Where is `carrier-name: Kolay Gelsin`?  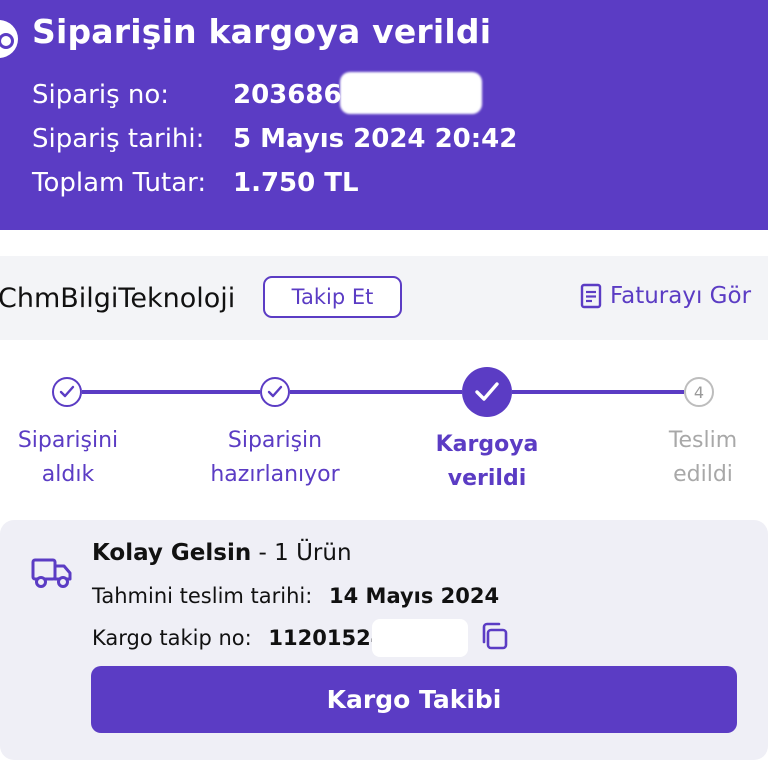
carrier-name: Kolay Gelsin is located at coordinates (172, 553).